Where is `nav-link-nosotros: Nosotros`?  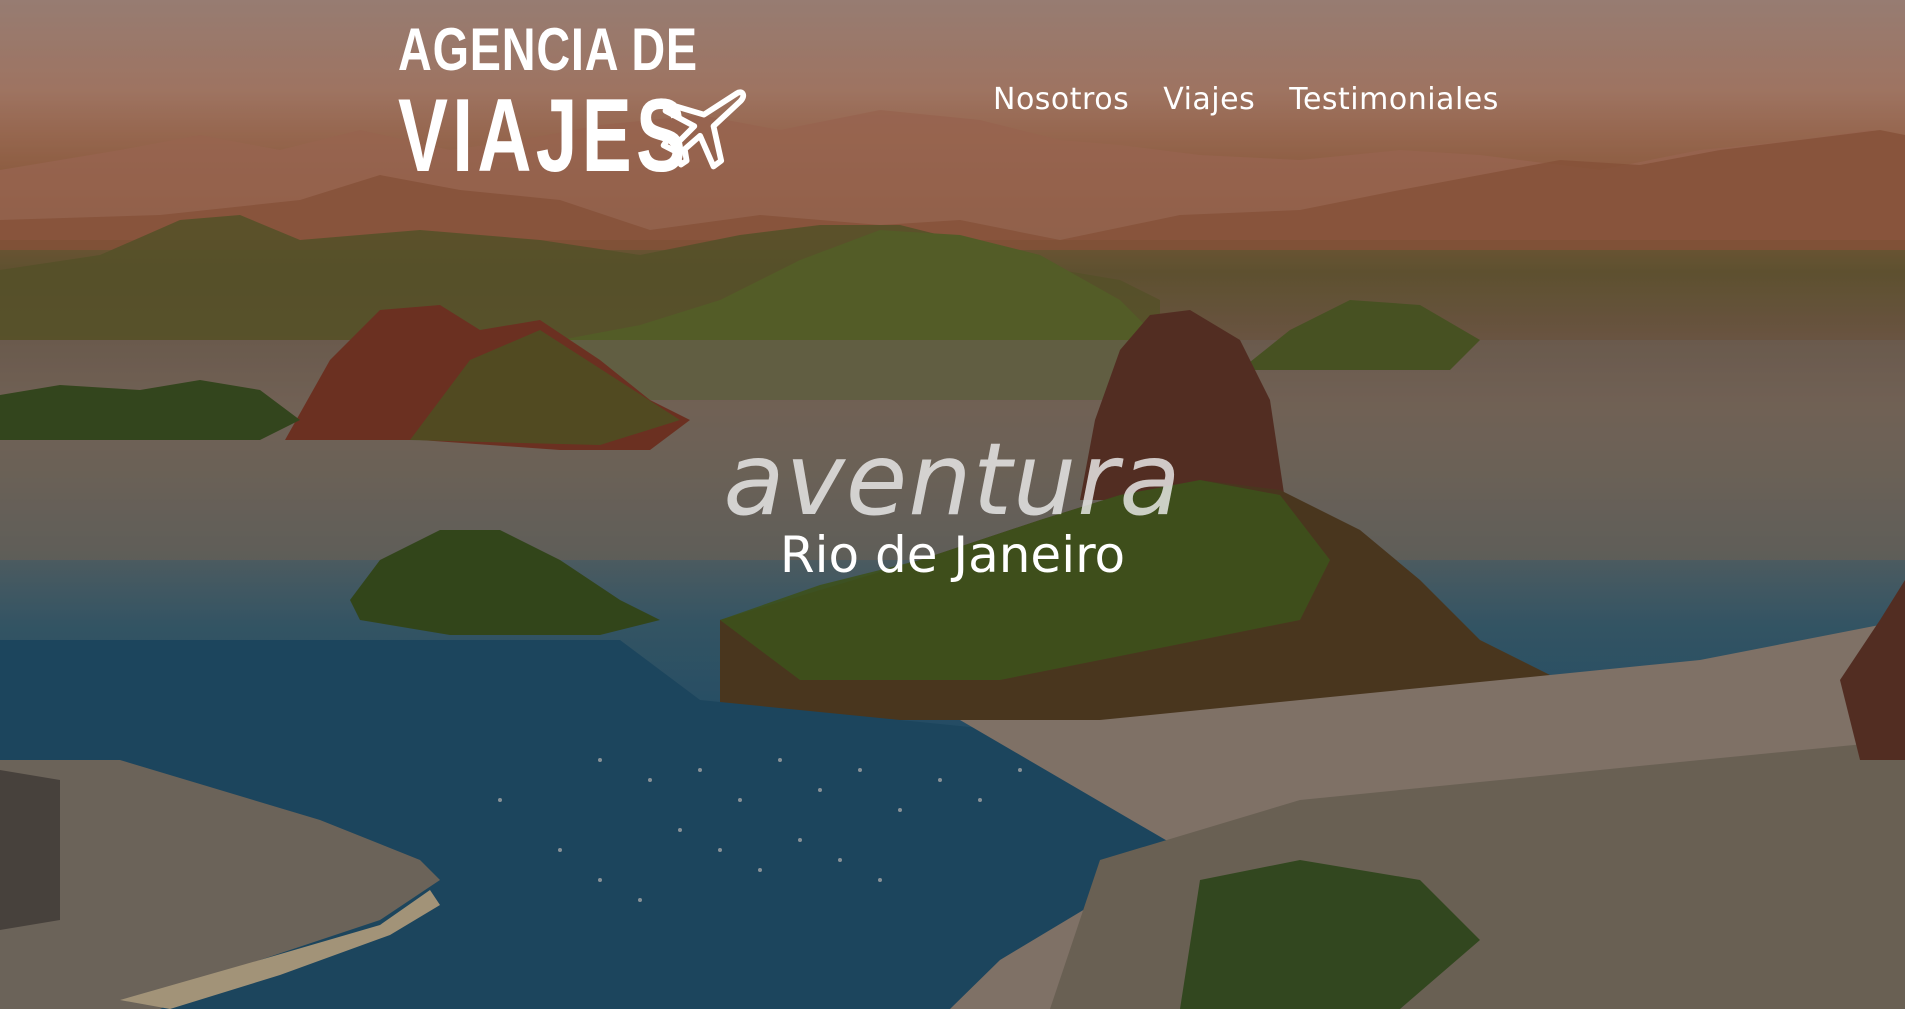
nav-link-nosotros: Nosotros is located at coordinates (1061, 99).